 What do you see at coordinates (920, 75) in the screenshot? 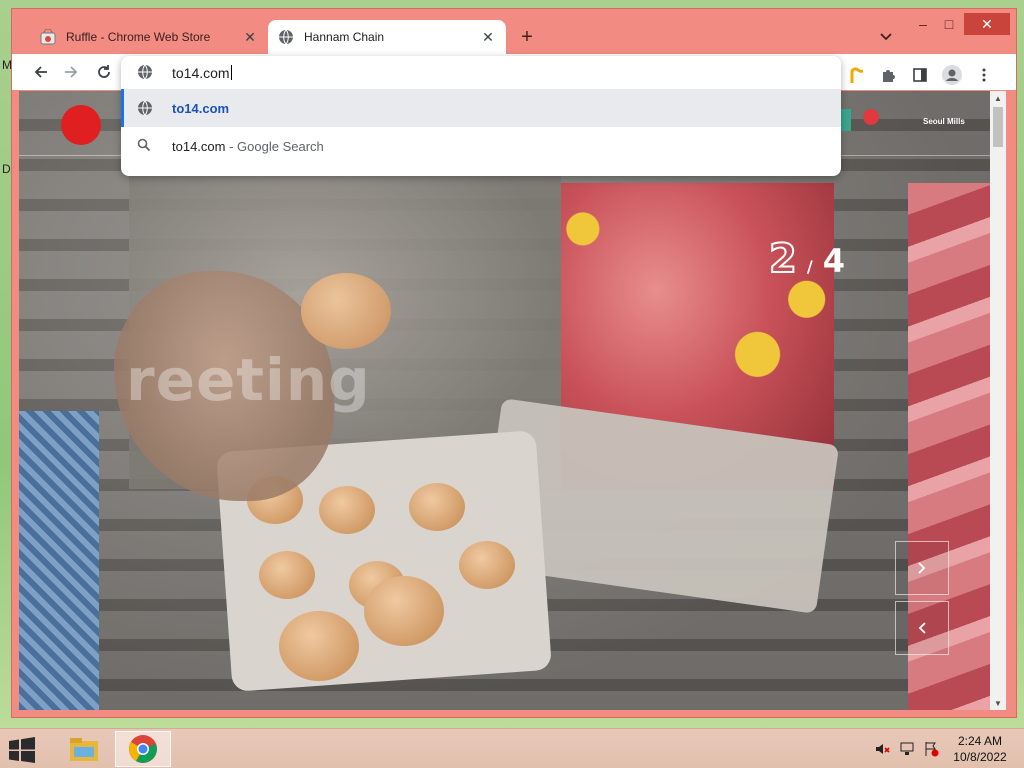
I see `side-panel-icon` at bounding box center [920, 75].